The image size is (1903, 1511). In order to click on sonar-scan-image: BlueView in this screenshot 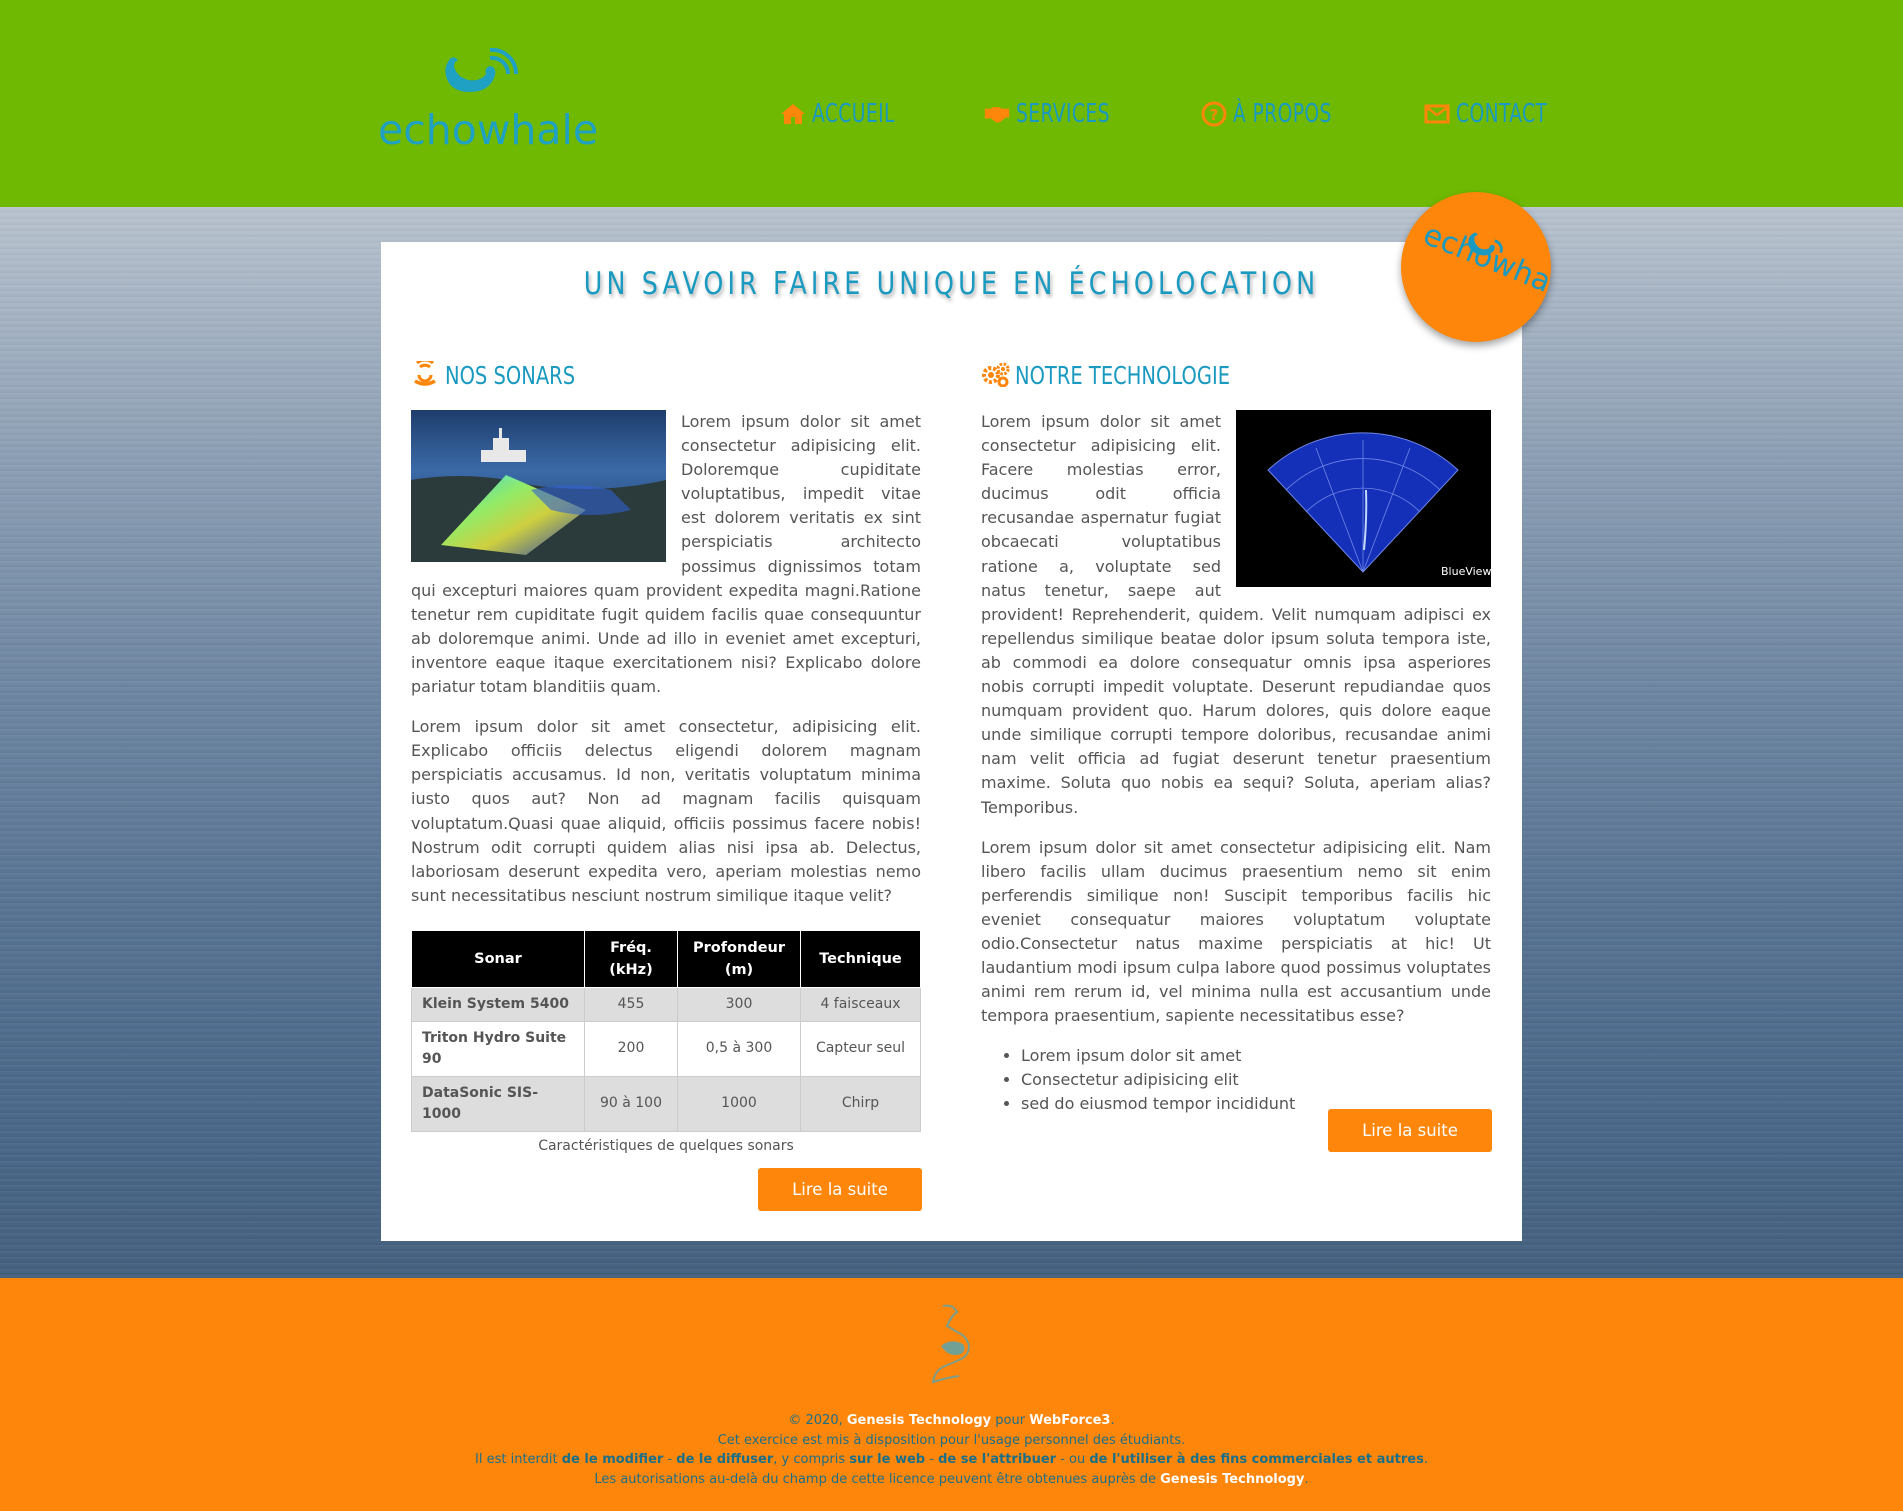, I will do `click(1363, 498)`.